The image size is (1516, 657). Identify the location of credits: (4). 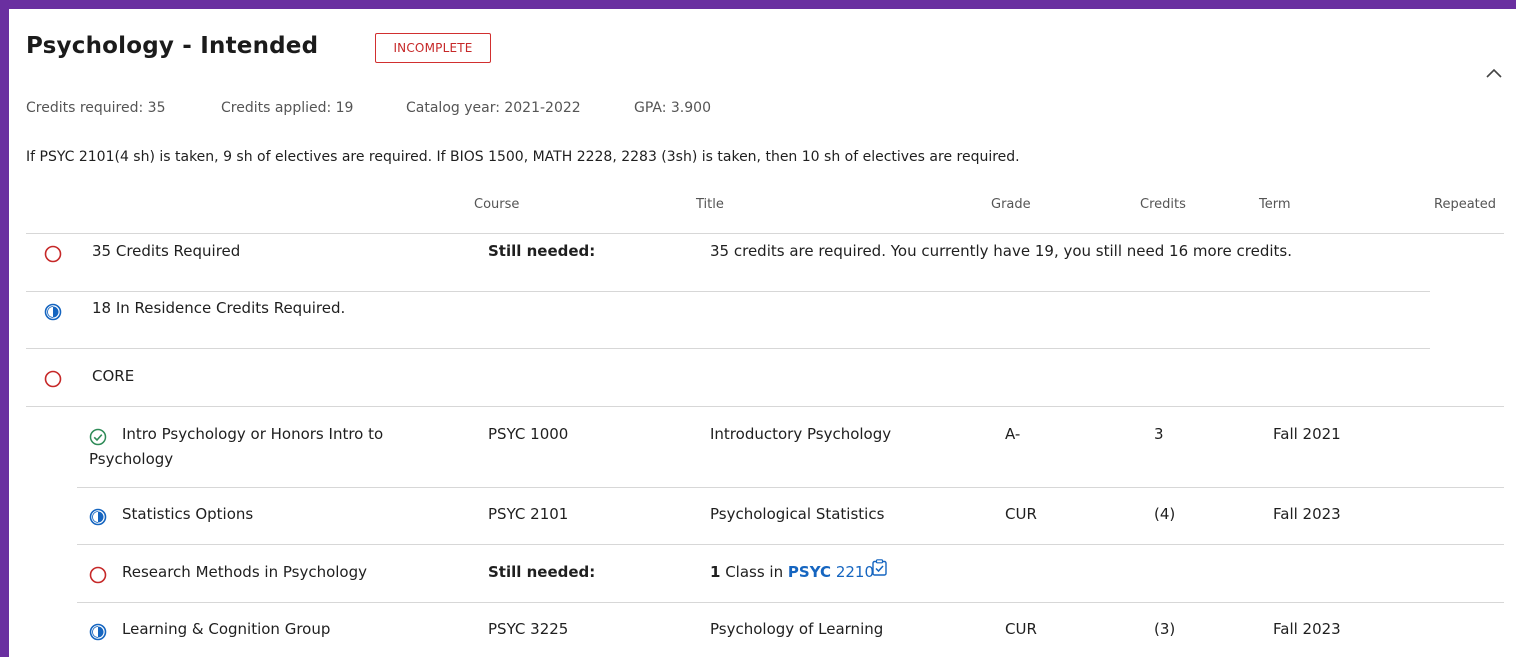
(1165, 514).